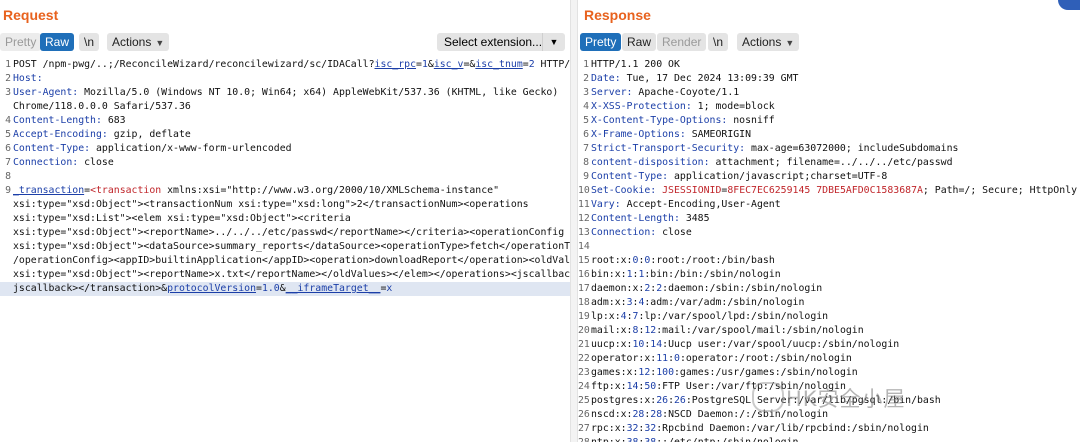 The width and height of the screenshot is (1080, 442). What do you see at coordinates (760, 330) in the screenshot?
I see `code-token: :mail:/var/spool/mail:/sbin/nologin` at bounding box center [760, 330].